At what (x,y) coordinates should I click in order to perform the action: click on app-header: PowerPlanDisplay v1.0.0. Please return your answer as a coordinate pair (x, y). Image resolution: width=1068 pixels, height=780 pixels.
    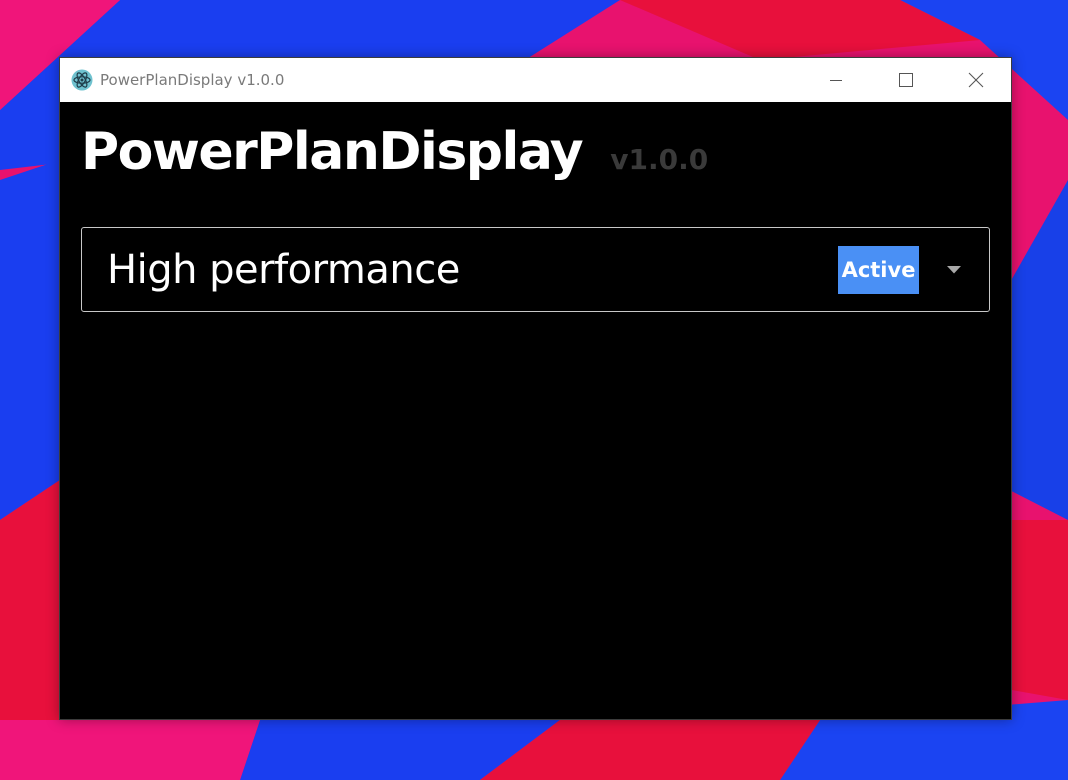
    Looking at the image, I should click on (394, 152).